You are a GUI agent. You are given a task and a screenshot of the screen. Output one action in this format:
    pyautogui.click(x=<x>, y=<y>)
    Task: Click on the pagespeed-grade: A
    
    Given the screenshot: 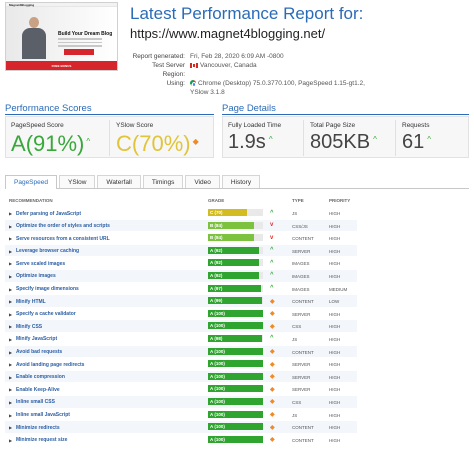 What is the action you would take?
    pyautogui.click(x=18, y=143)
    